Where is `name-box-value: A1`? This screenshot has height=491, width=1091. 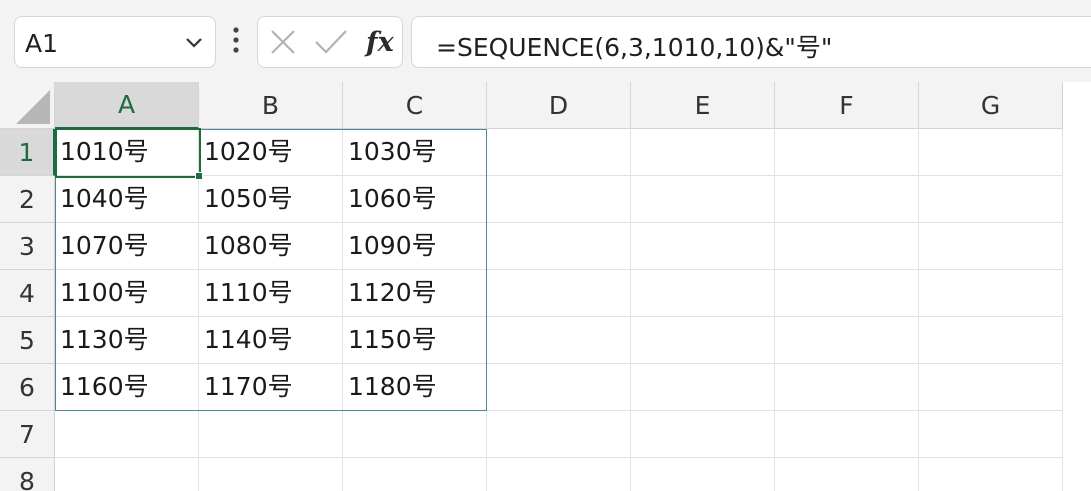 name-box-value: A1 is located at coordinates (42, 43).